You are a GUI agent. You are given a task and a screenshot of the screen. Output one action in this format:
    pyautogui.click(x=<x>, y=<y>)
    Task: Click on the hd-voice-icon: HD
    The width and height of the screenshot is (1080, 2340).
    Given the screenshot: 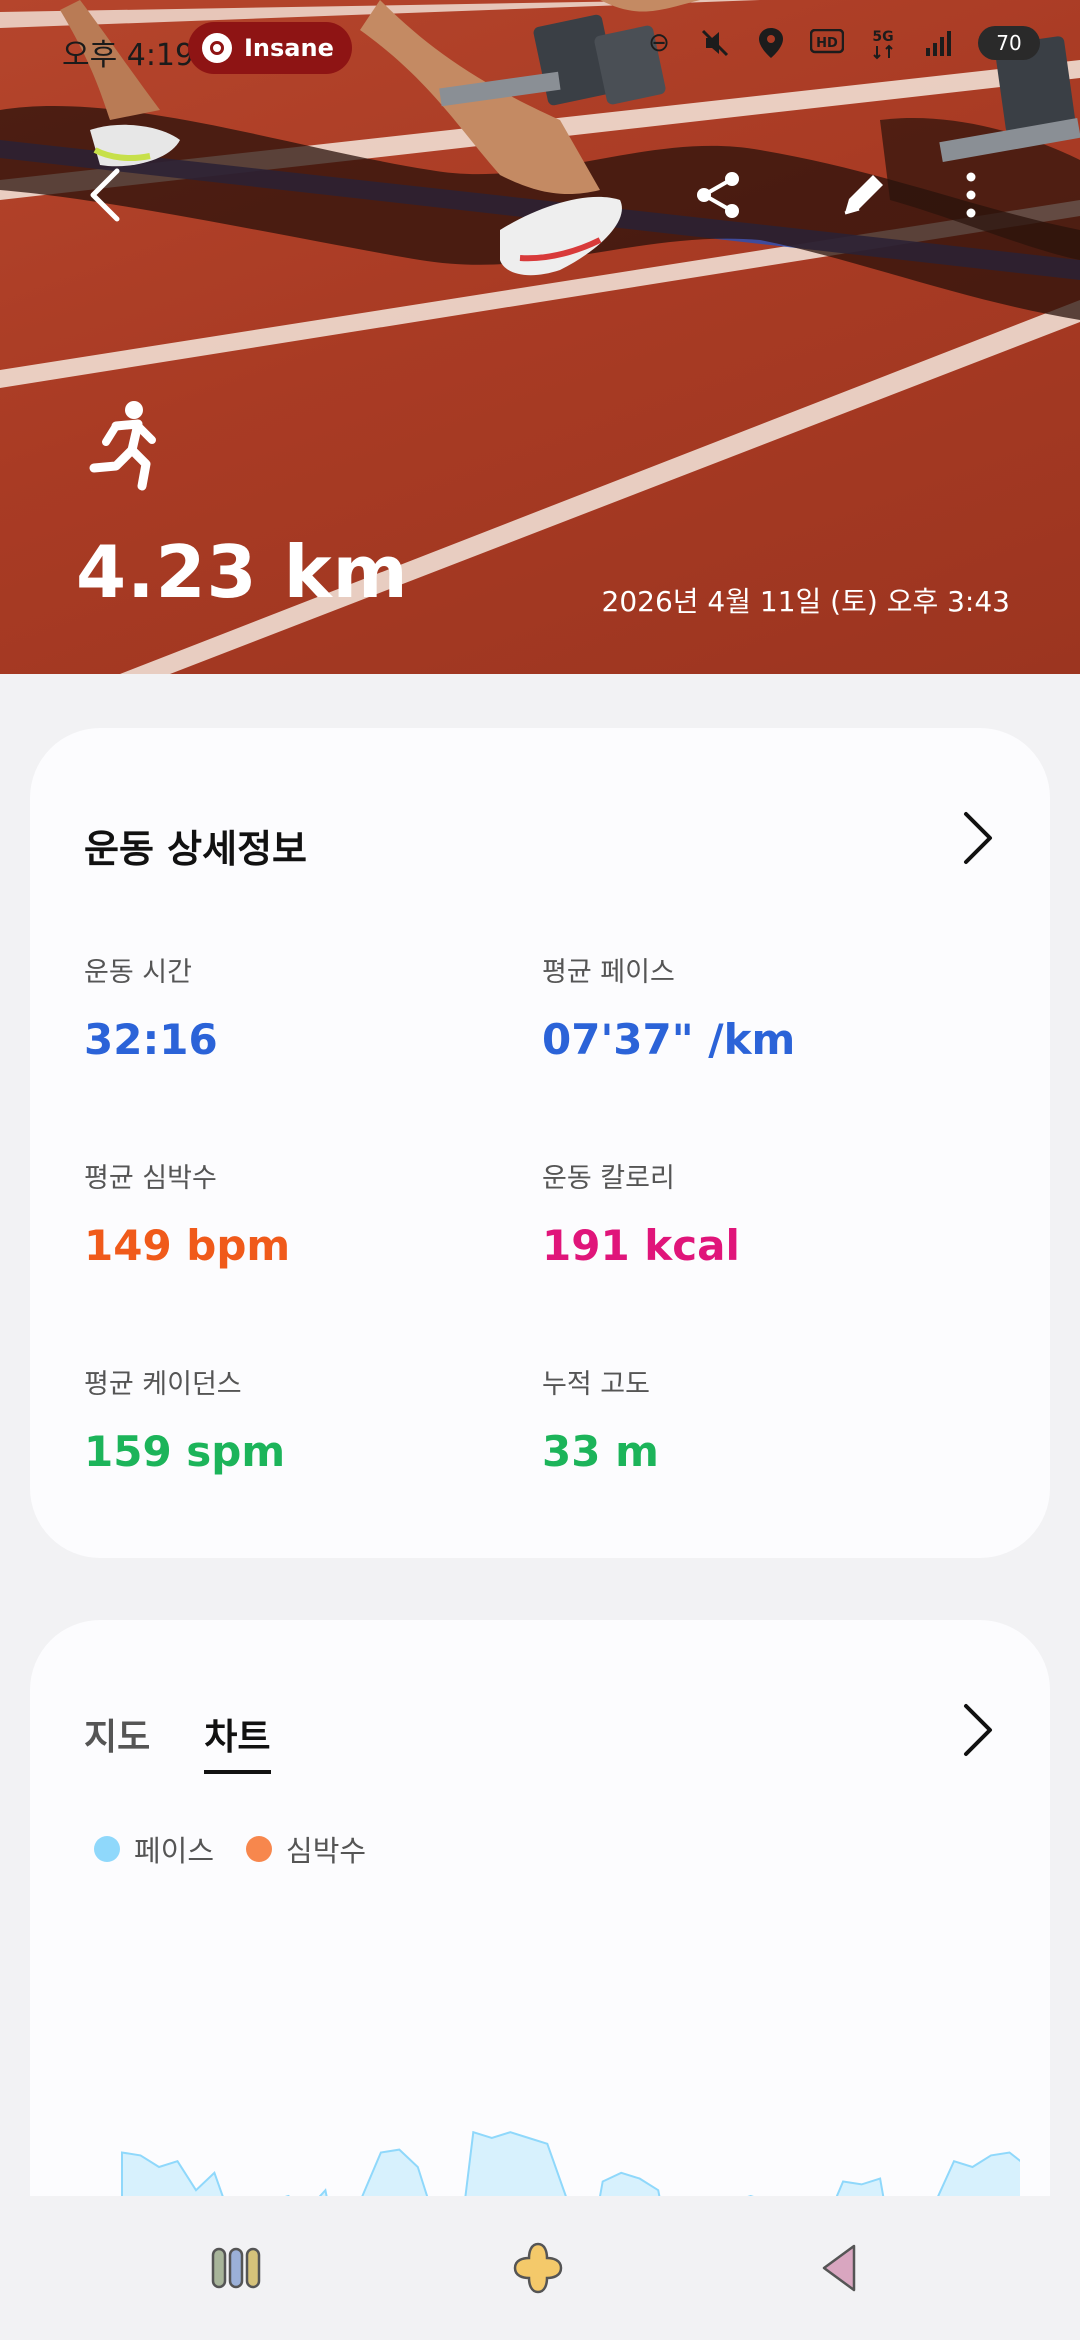 What is the action you would take?
    pyautogui.click(x=827, y=43)
    